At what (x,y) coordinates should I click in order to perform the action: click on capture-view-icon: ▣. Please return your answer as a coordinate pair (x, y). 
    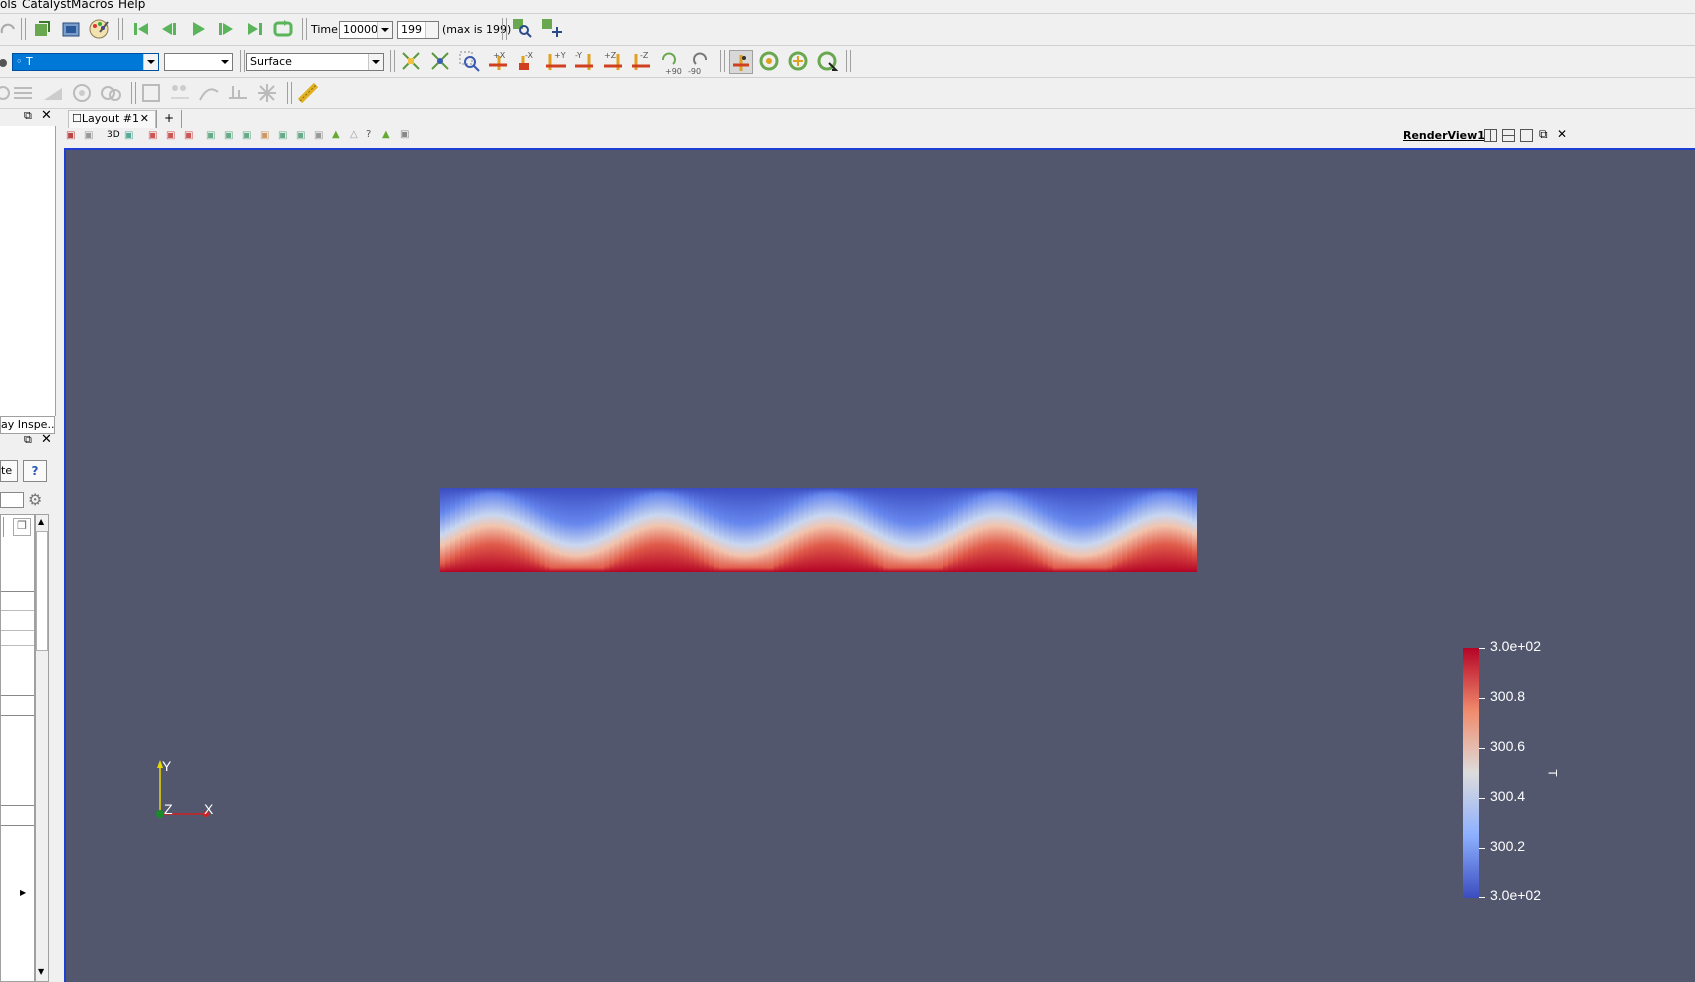
    Looking at the image, I should click on (70, 135).